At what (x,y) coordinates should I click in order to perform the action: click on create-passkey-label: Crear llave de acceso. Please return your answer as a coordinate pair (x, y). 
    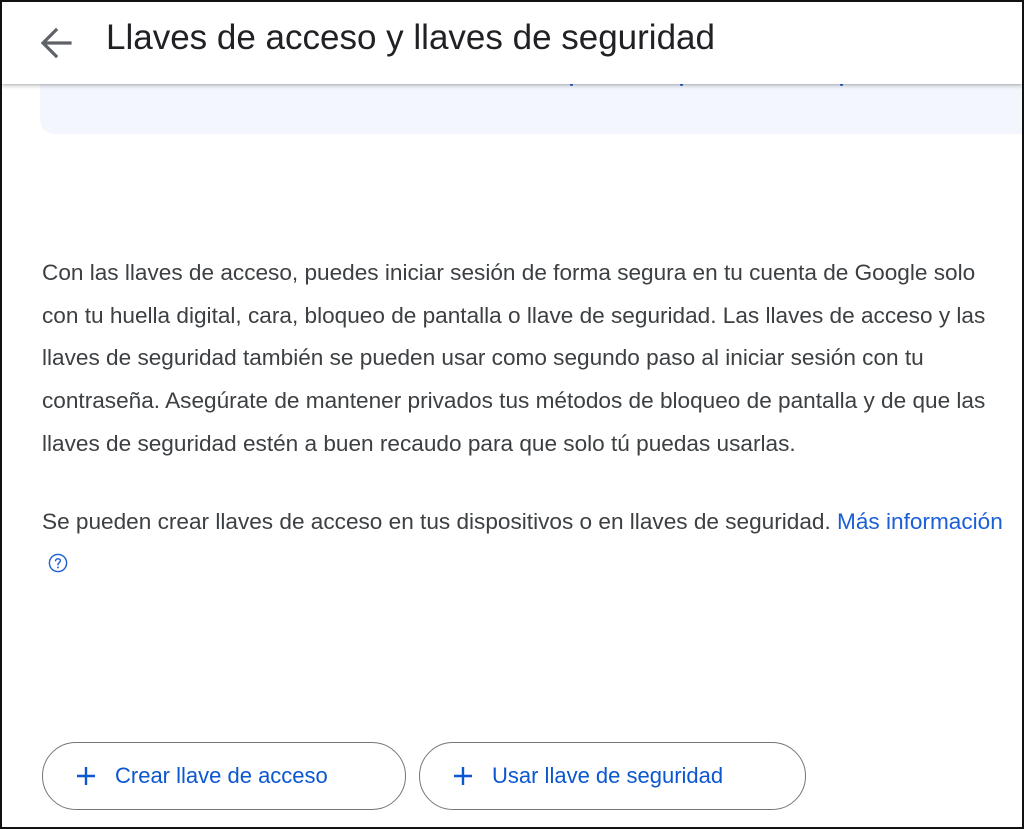
    Looking at the image, I should click on (221, 775).